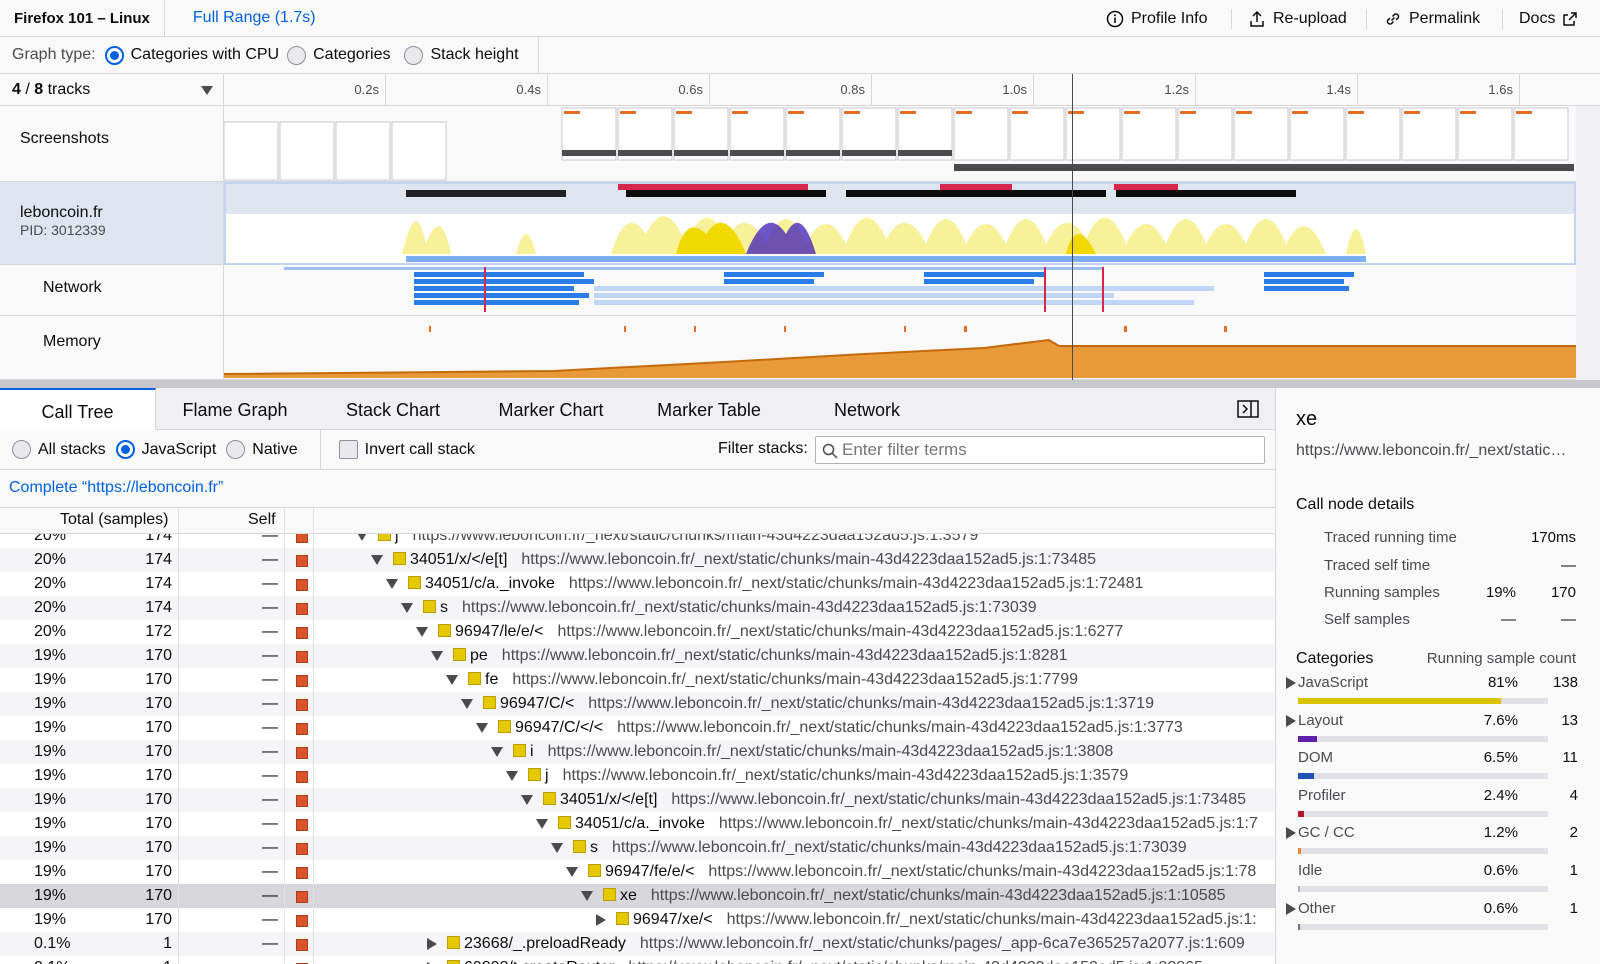 This screenshot has width=1600, height=964. I want to click on profile-info-button: Profile Info, so click(1156, 18).